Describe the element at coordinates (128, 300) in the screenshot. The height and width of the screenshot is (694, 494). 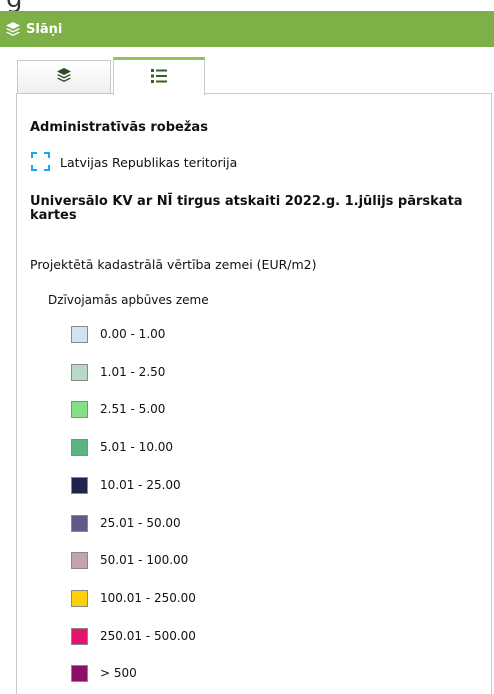
I see `legend-group-title: Dzīvojamās apbūves zeme` at that location.